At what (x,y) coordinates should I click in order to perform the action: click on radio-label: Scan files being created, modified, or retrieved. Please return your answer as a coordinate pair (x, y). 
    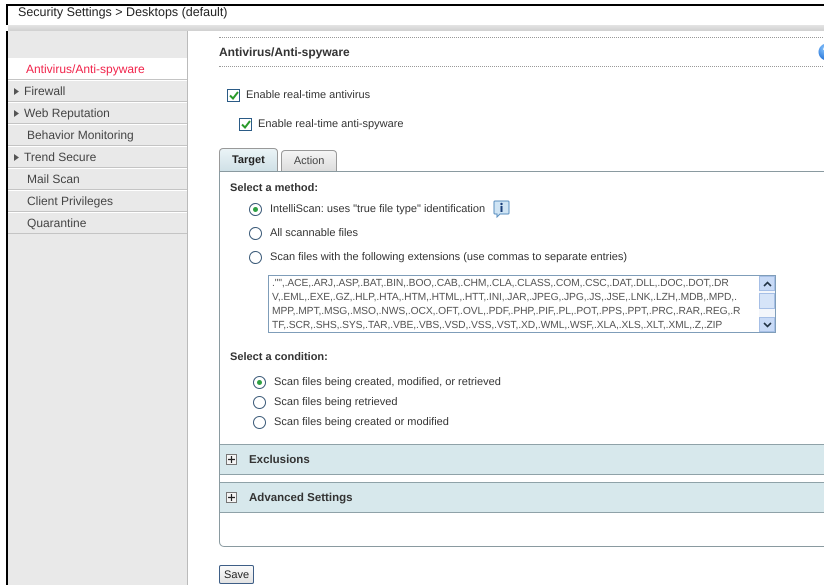
    Looking at the image, I should click on (387, 382).